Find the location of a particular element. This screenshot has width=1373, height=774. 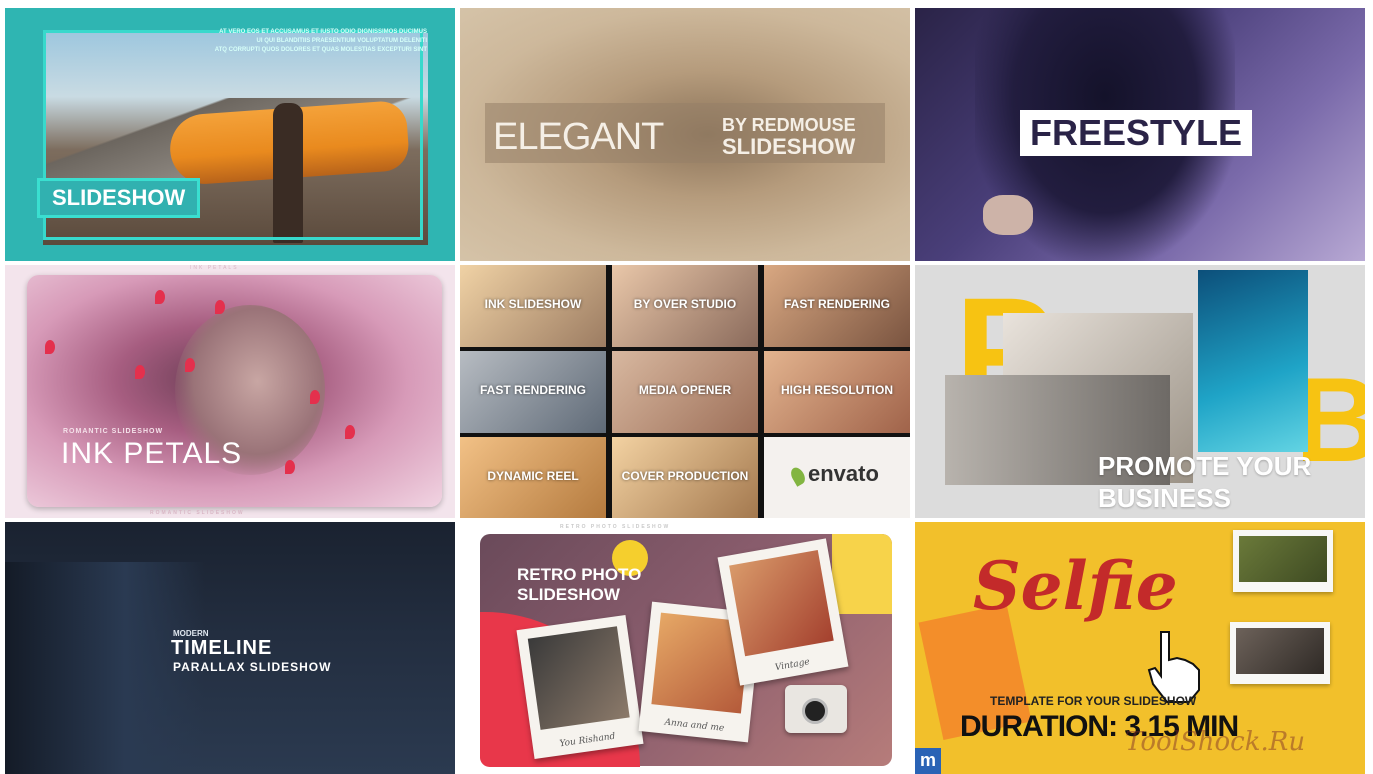

tile-promote-business: P B PROMOTE YOUR BUSINESS is located at coordinates (1140, 391).